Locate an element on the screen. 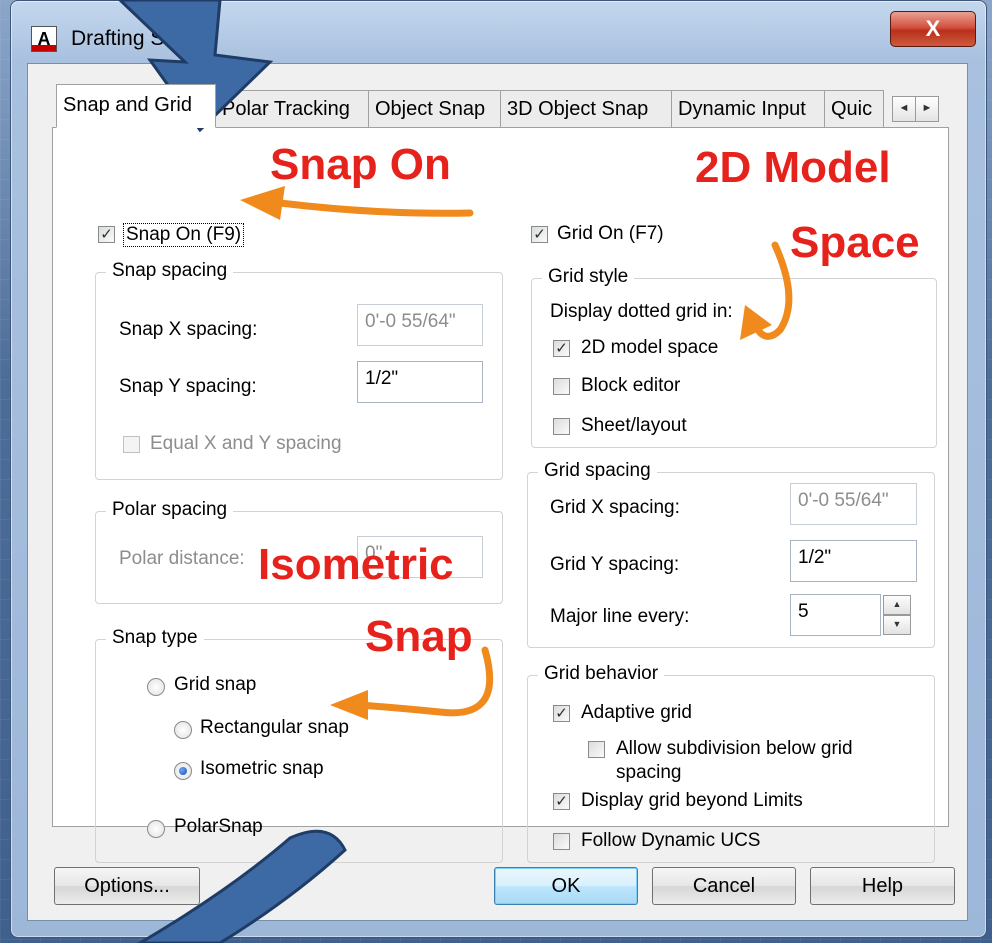 The height and width of the screenshot is (943, 992). annotation-snap-on: Snap On is located at coordinates (360, 164).